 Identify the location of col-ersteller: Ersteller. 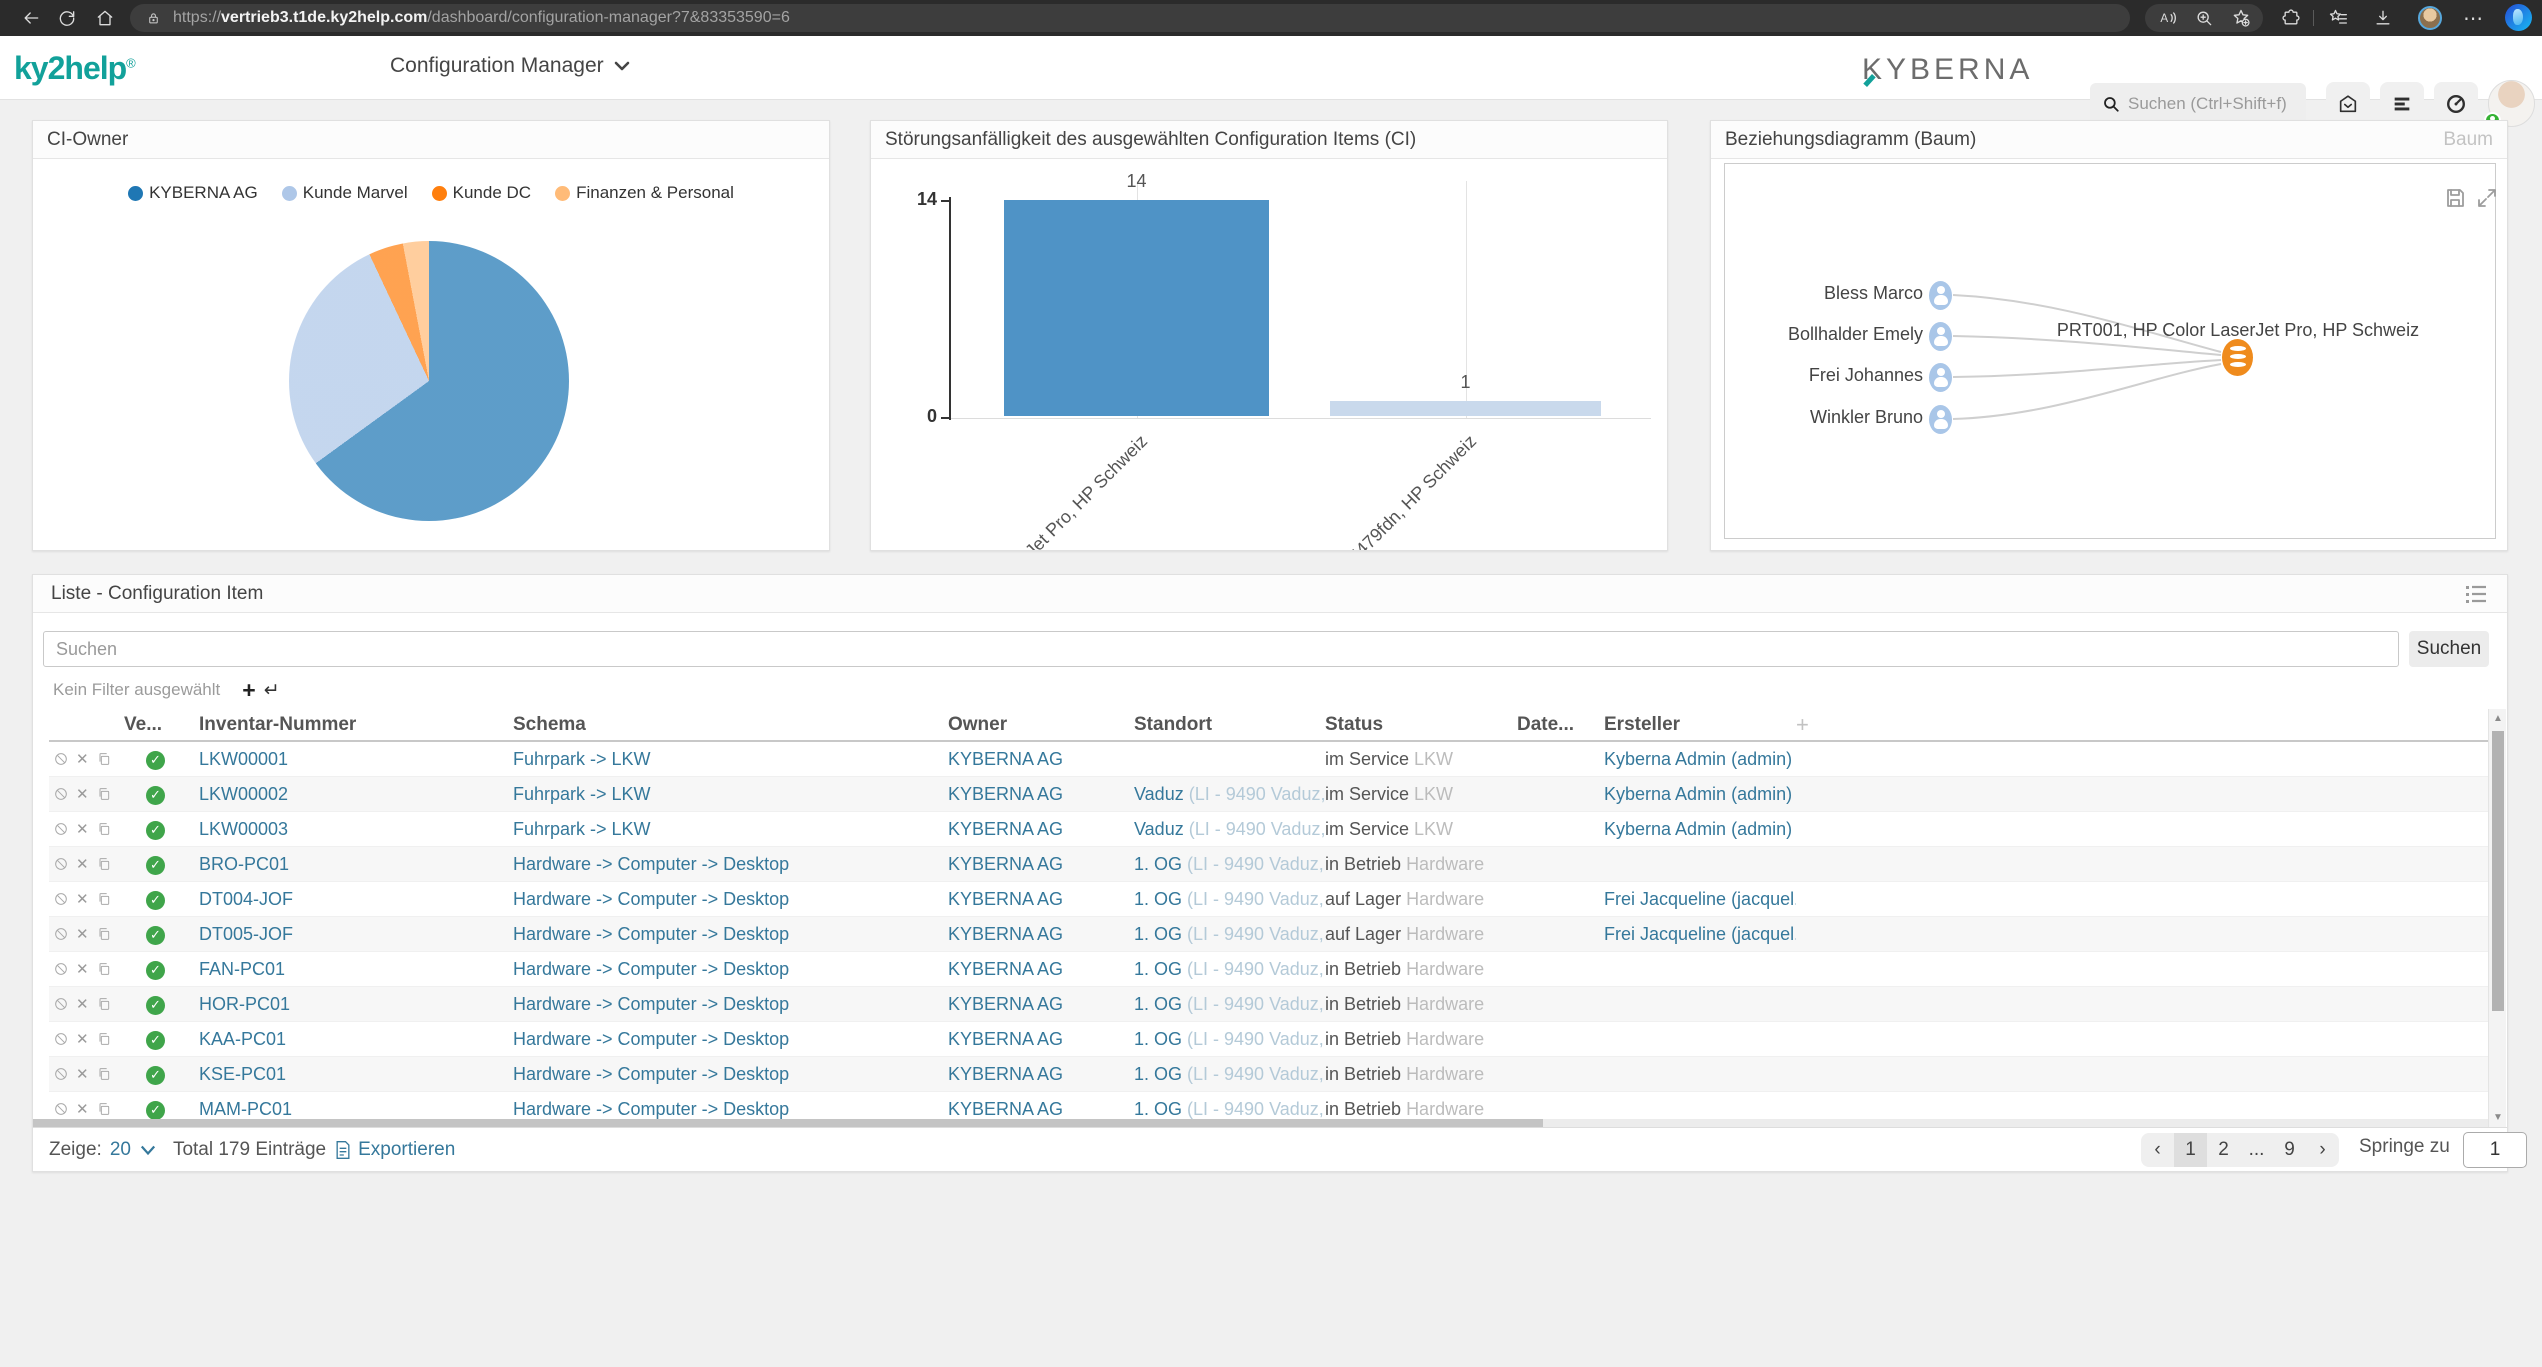
(1700, 725).